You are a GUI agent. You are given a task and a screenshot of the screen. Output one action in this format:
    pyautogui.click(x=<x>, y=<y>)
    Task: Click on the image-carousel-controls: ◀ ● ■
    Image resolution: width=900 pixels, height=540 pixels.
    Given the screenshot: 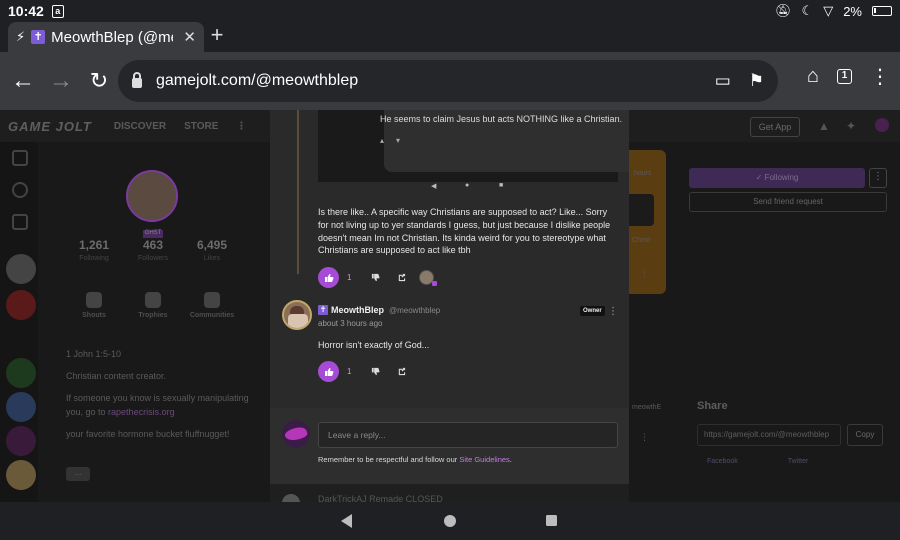 What is the action you would take?
    pyautogui.click(x=468, y=187)
    